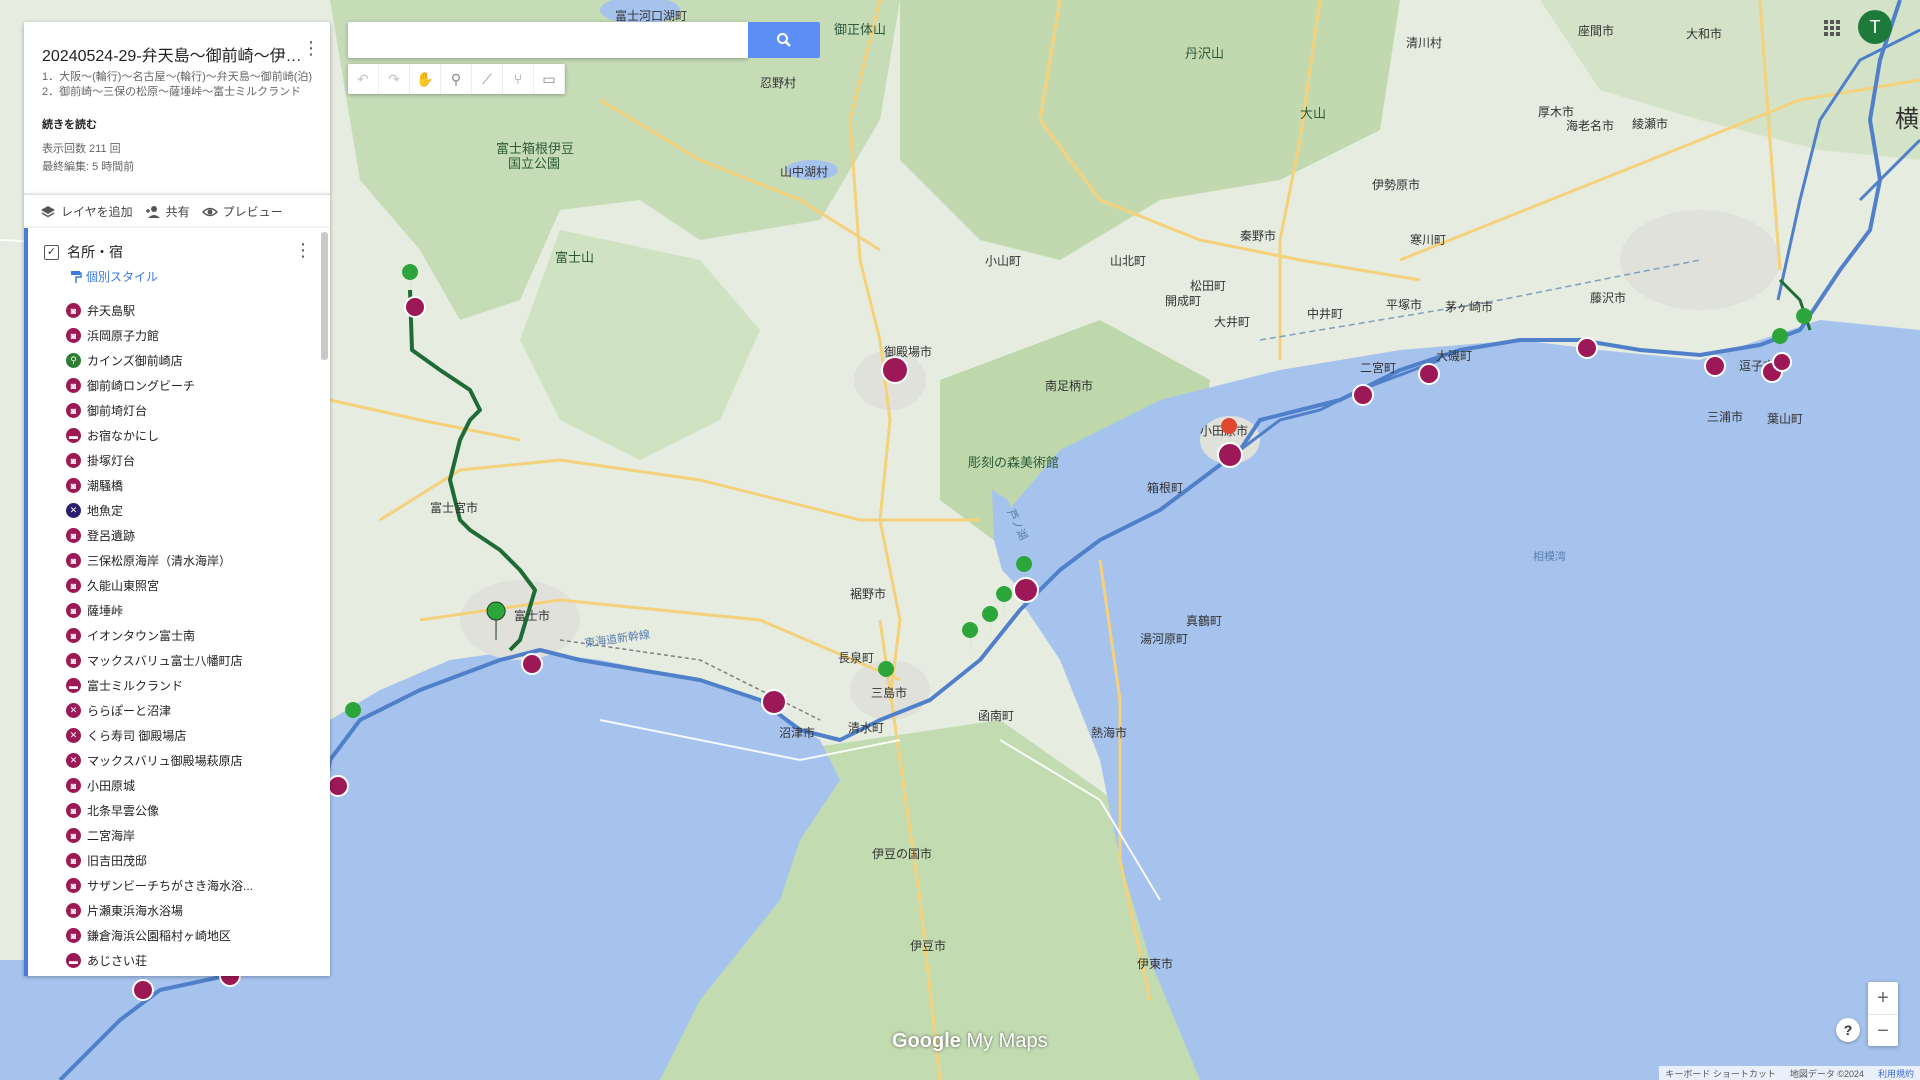 This screenshot has height=1080, width=1920. Describe the element at coordinates (1896, 1073) in the screenshot. I see `terms-link: 利用規約` at that location.